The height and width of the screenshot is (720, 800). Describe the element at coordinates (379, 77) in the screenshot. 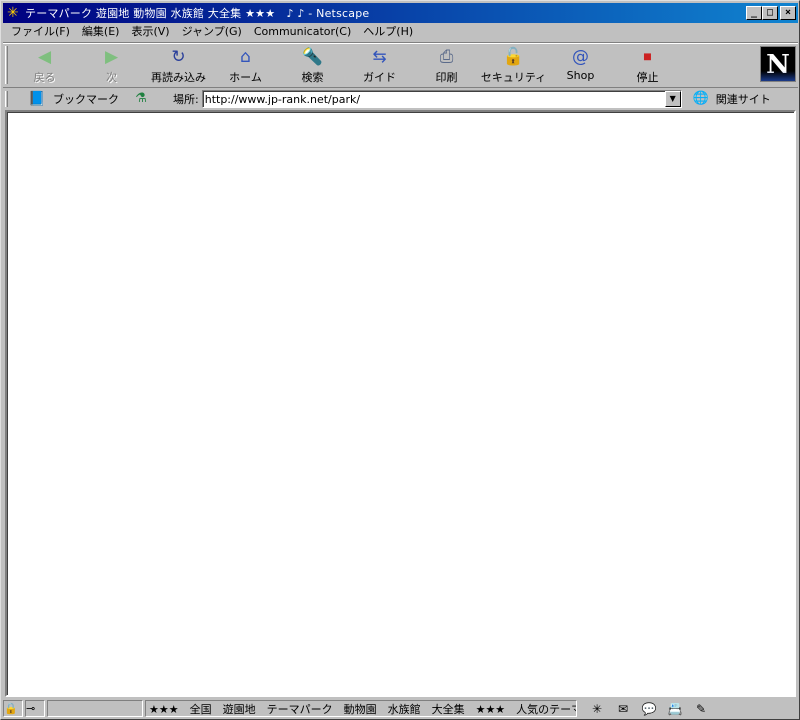

I see `guide-label: ガイド` at that location.